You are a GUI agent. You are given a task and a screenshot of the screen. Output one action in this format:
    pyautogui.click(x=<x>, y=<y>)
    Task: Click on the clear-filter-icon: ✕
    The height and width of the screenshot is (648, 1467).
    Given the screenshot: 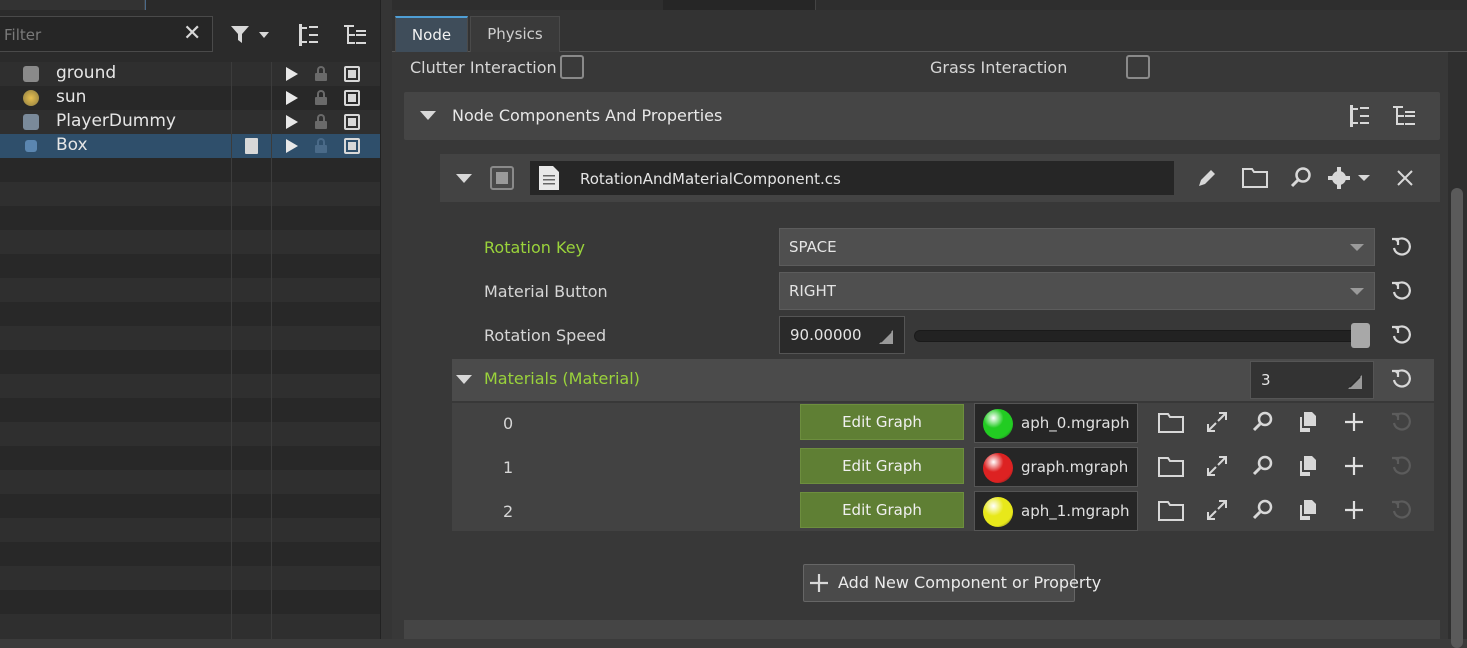 What is the action you would take?
    pyautogui.click(x=192, y=34)
    